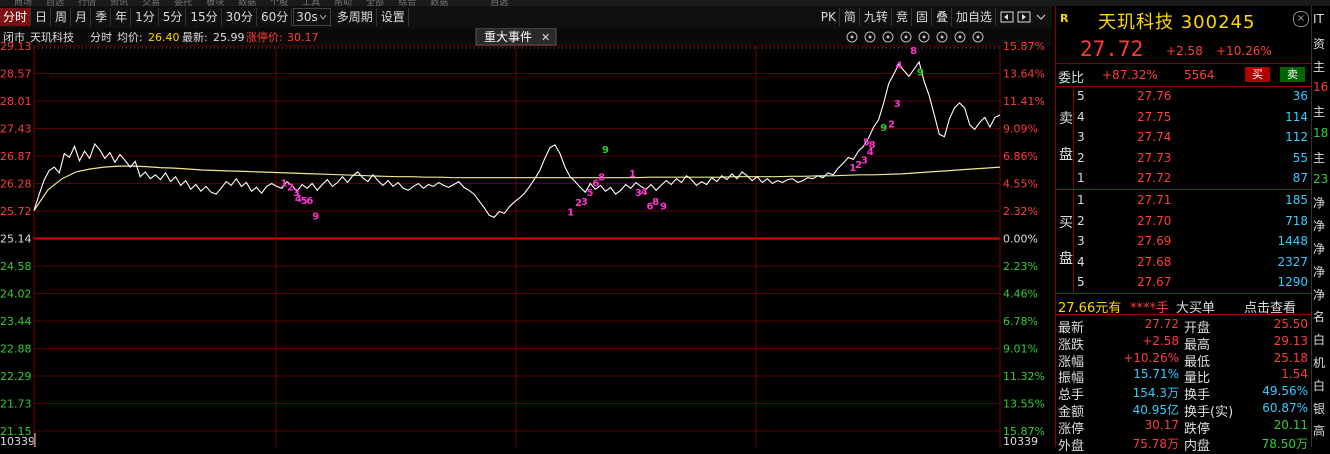  I want to click on toolbar-button: 简, so click(850, 17).